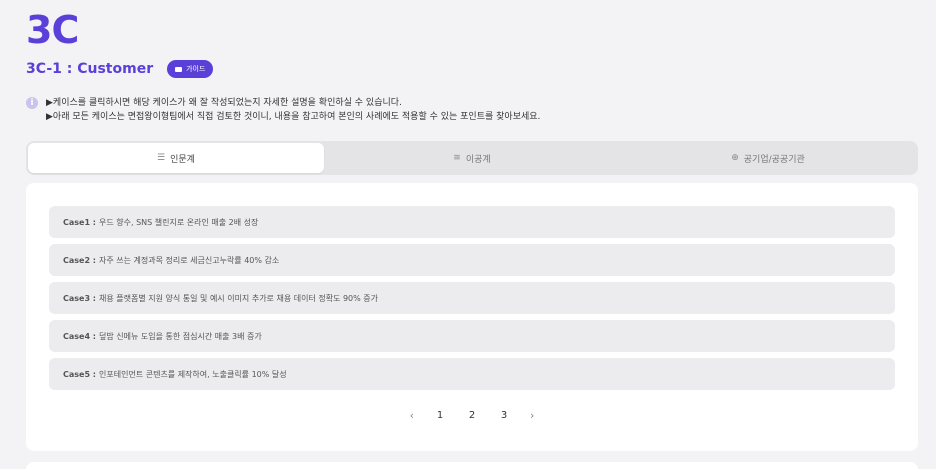  I want to click on info-icon: i, so click(32, 103).